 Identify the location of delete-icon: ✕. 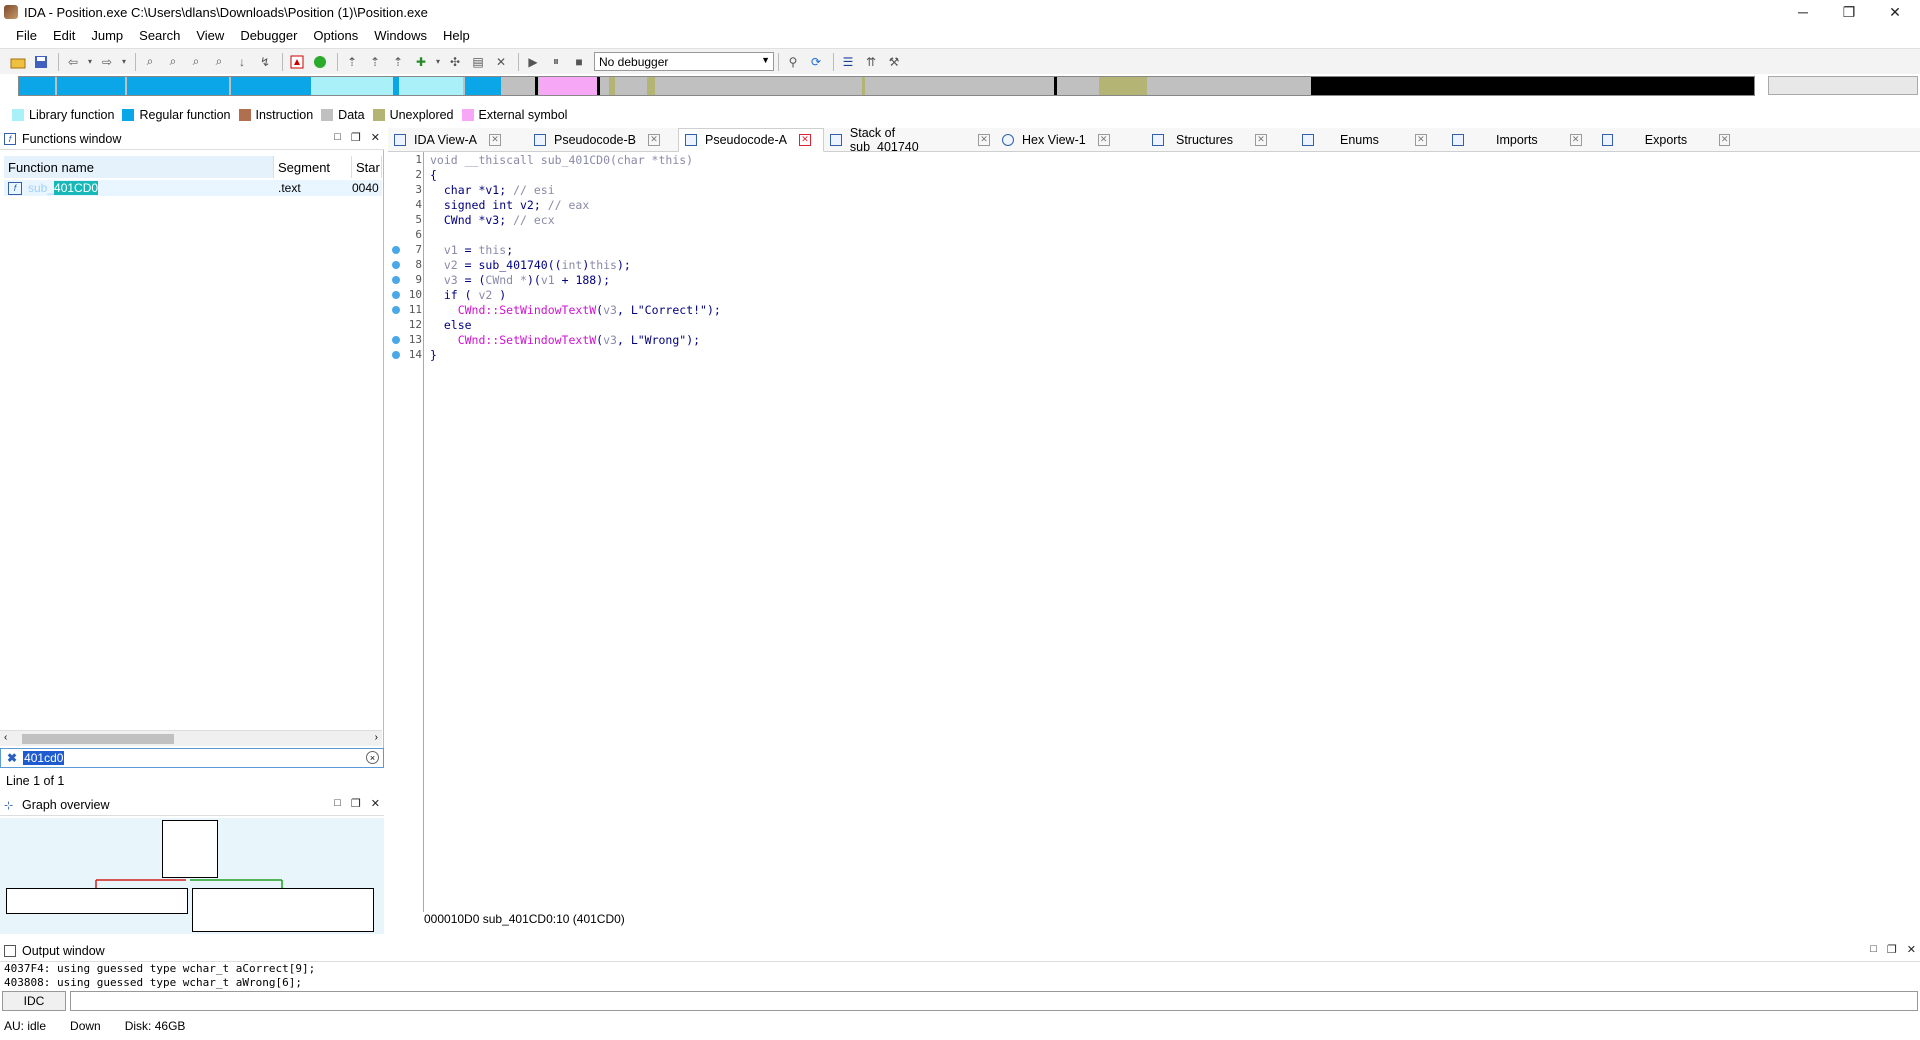
(501, 62).